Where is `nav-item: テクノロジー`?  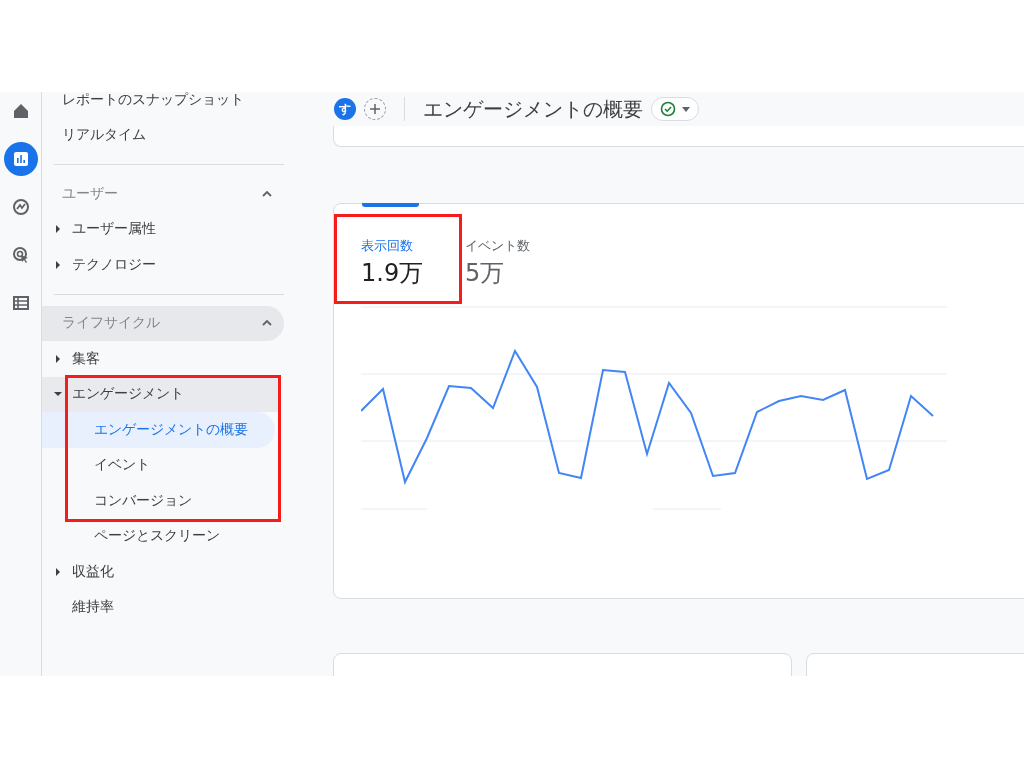
nav-item: テクノロジー is located at coordinates (163, 265).